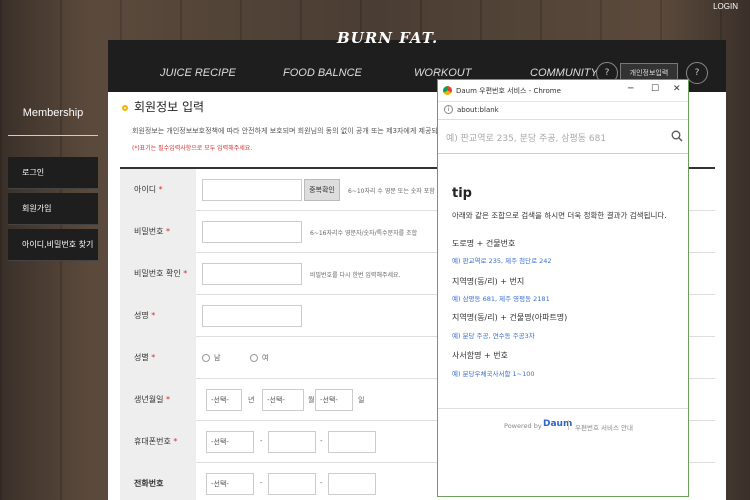 The width and height of the screenshot is (750, 500). What do you see at coordinates (217, 358) in the screenshot?
I see `gender-male-label: 남` at bounding box center [217, 358].